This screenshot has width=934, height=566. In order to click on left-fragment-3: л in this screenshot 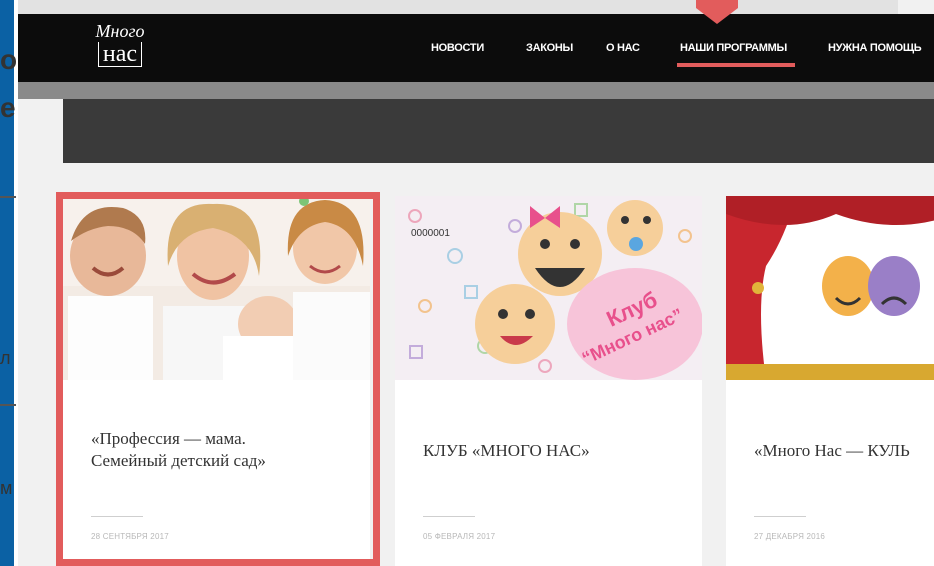, I will do `click(5, 358)`.